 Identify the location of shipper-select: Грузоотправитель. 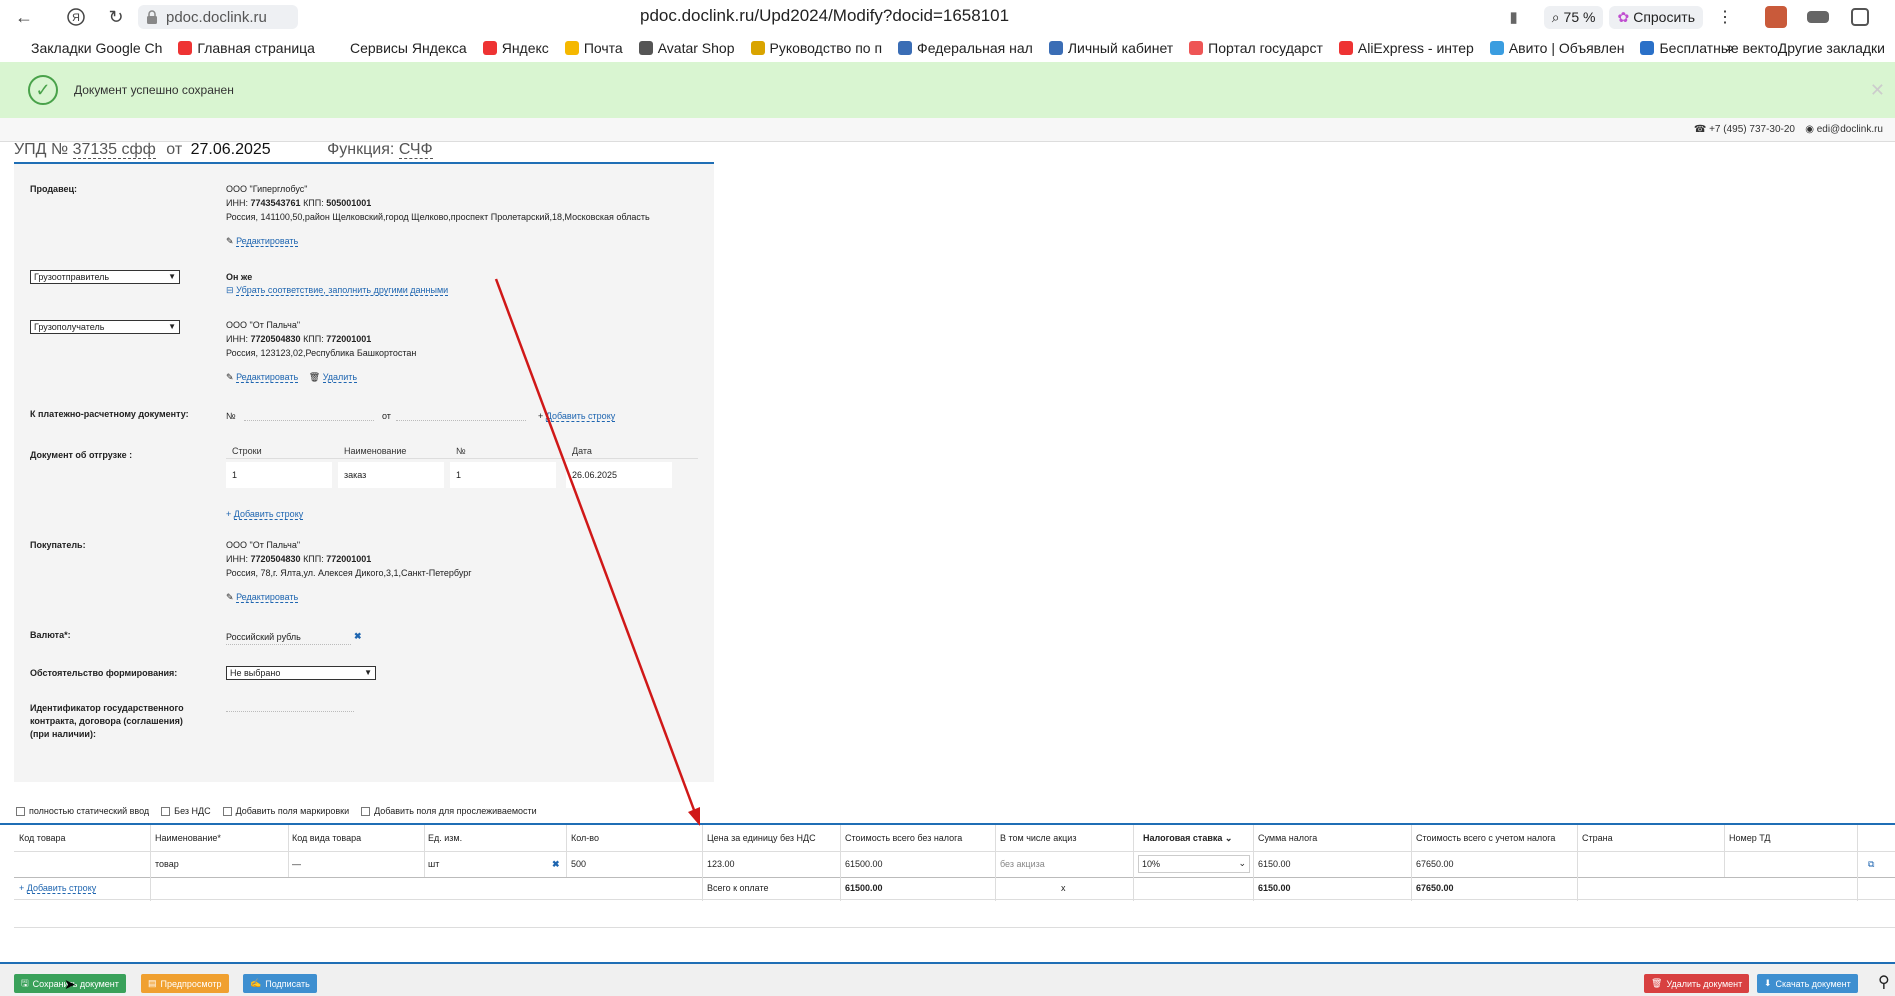
(105, 277).